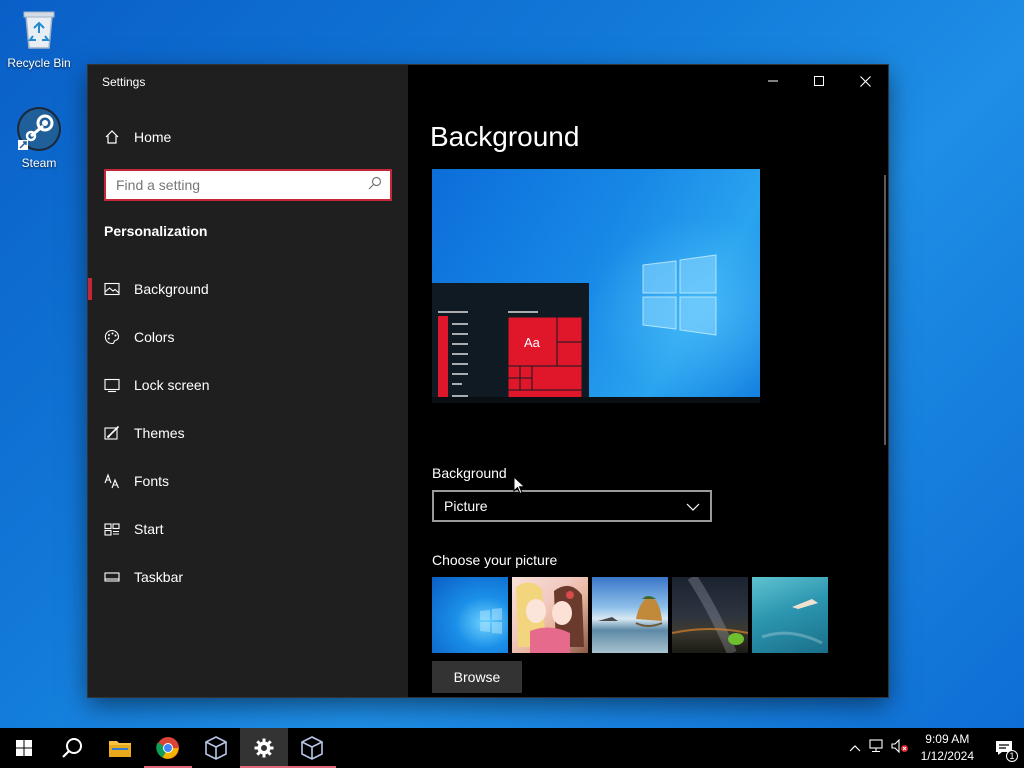  I want to click on search-taskbar-button, so click(72, 748).